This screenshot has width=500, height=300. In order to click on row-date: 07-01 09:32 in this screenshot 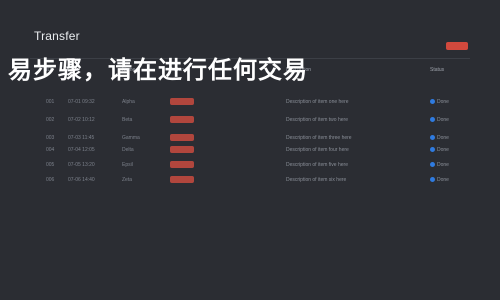, I will do `click(81, 102)`.